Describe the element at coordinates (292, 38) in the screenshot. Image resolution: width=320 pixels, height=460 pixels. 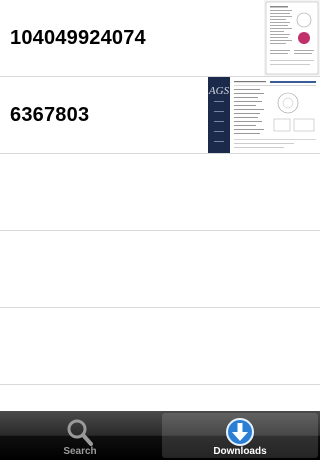
I see `certificate-thumbnail` at that location.